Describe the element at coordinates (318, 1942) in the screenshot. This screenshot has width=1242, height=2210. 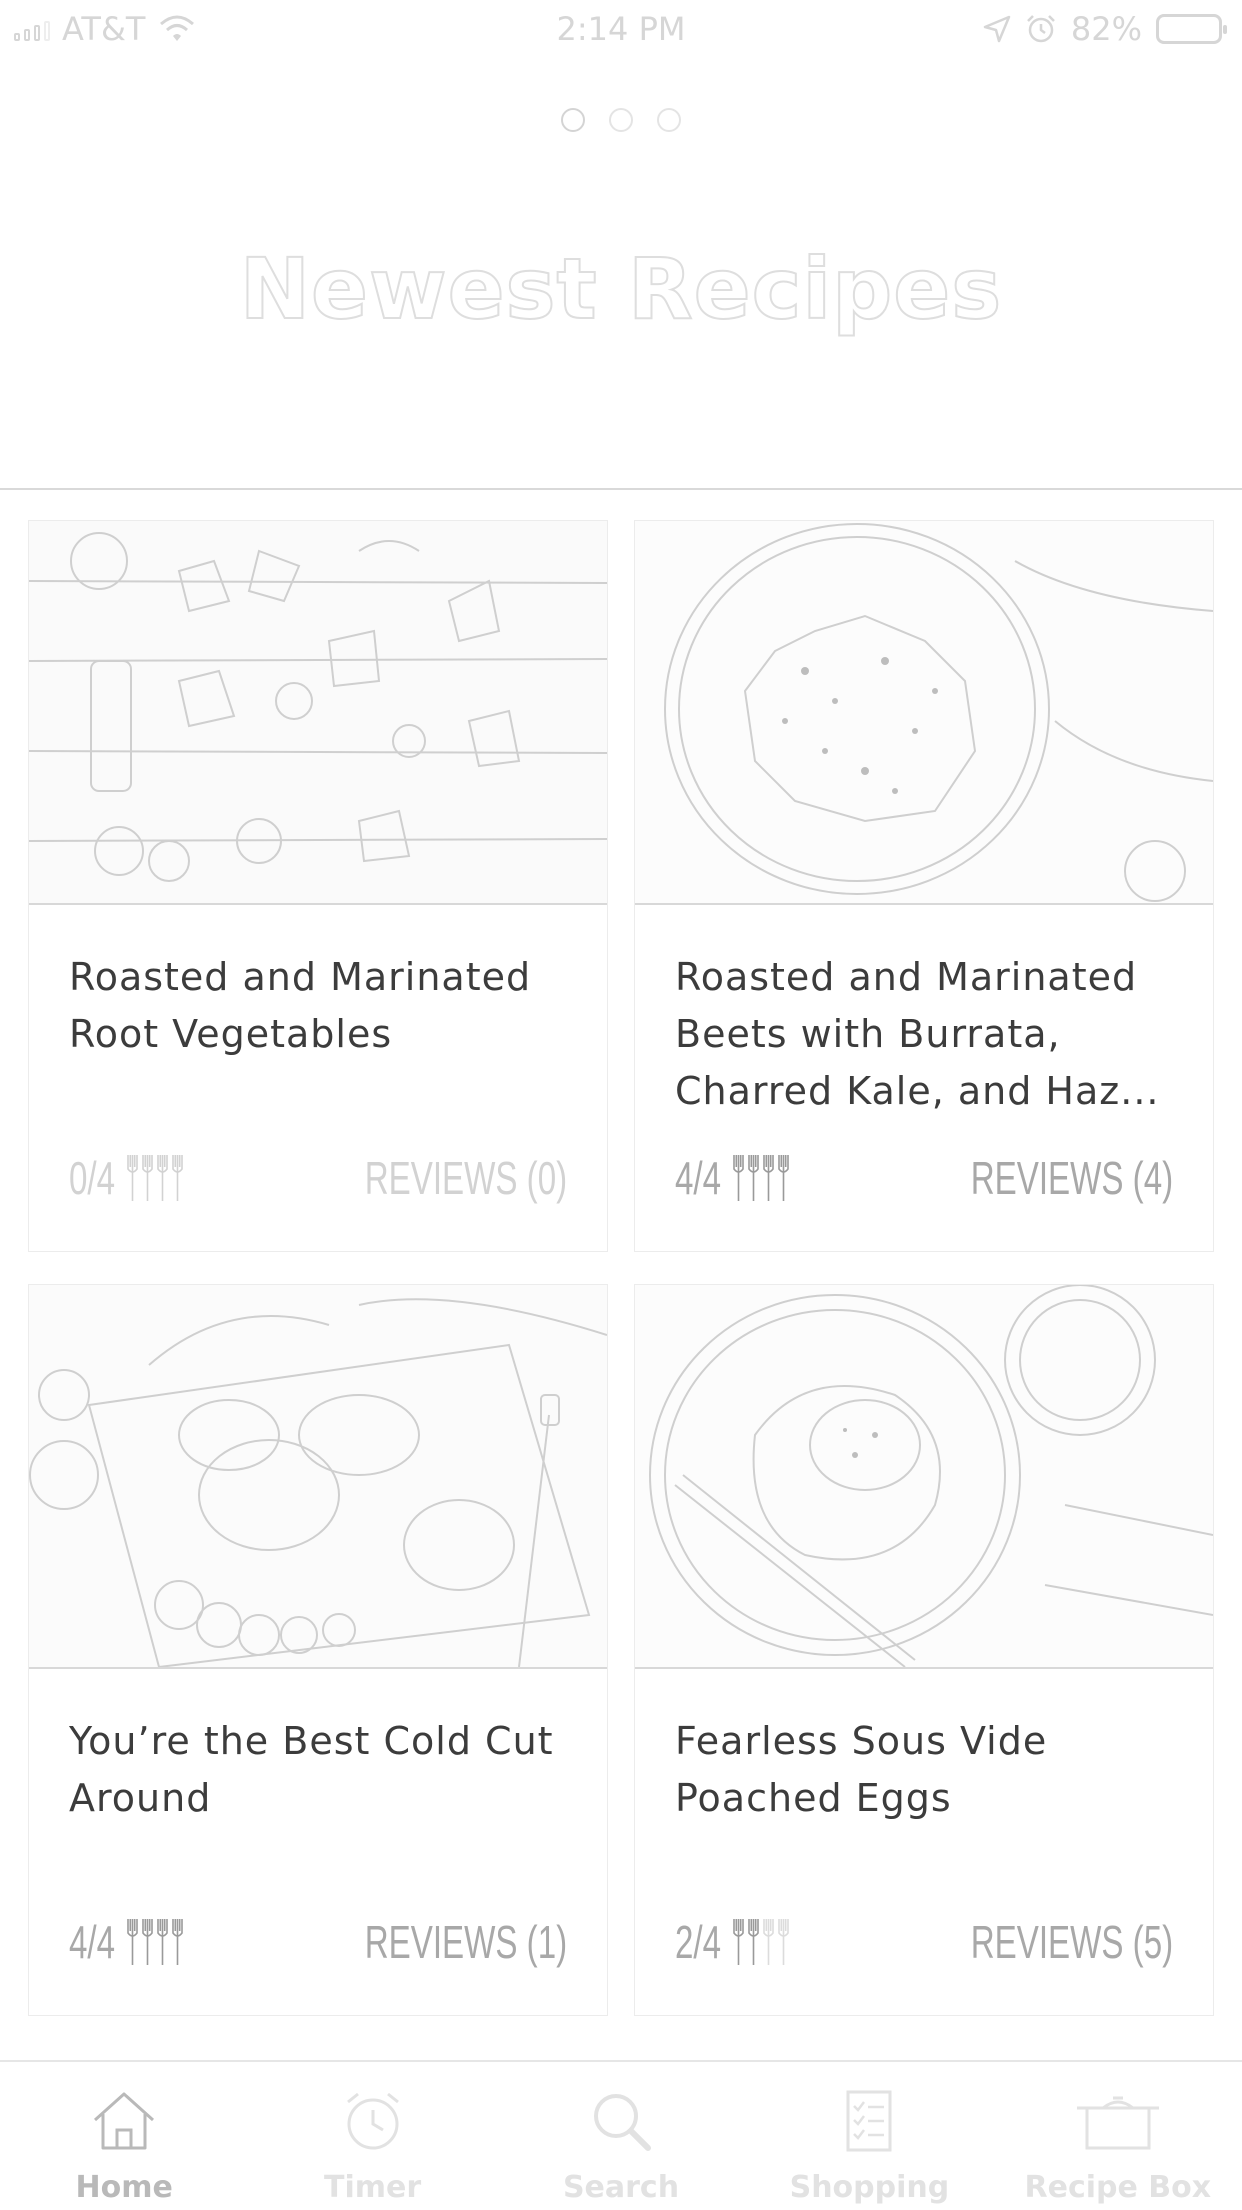
I see `recipe-footer: 4/4 REVIEWS (1)` at that location.